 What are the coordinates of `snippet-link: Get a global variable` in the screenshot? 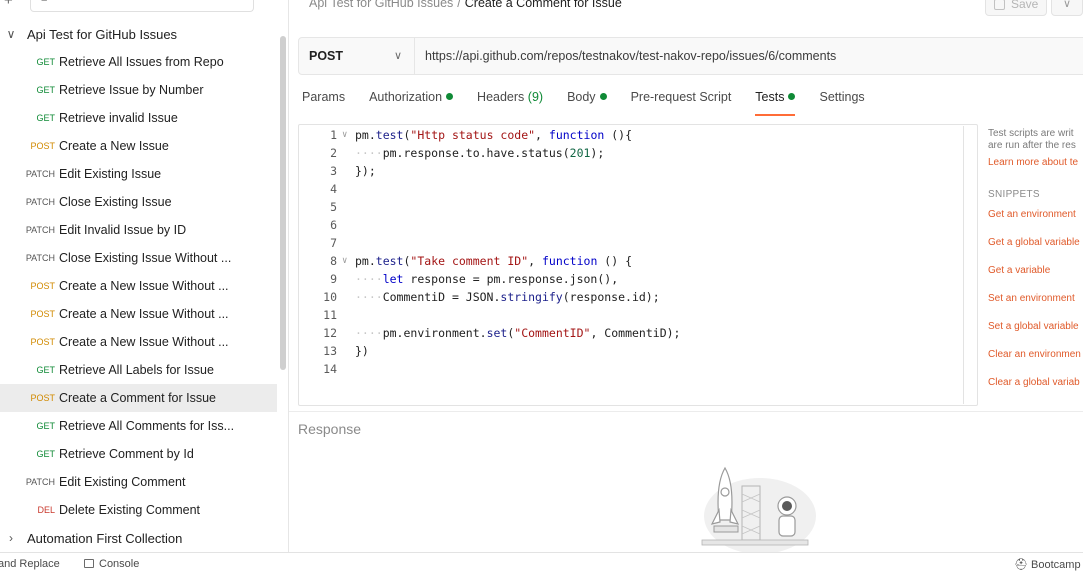 It's located at (1034, 242).